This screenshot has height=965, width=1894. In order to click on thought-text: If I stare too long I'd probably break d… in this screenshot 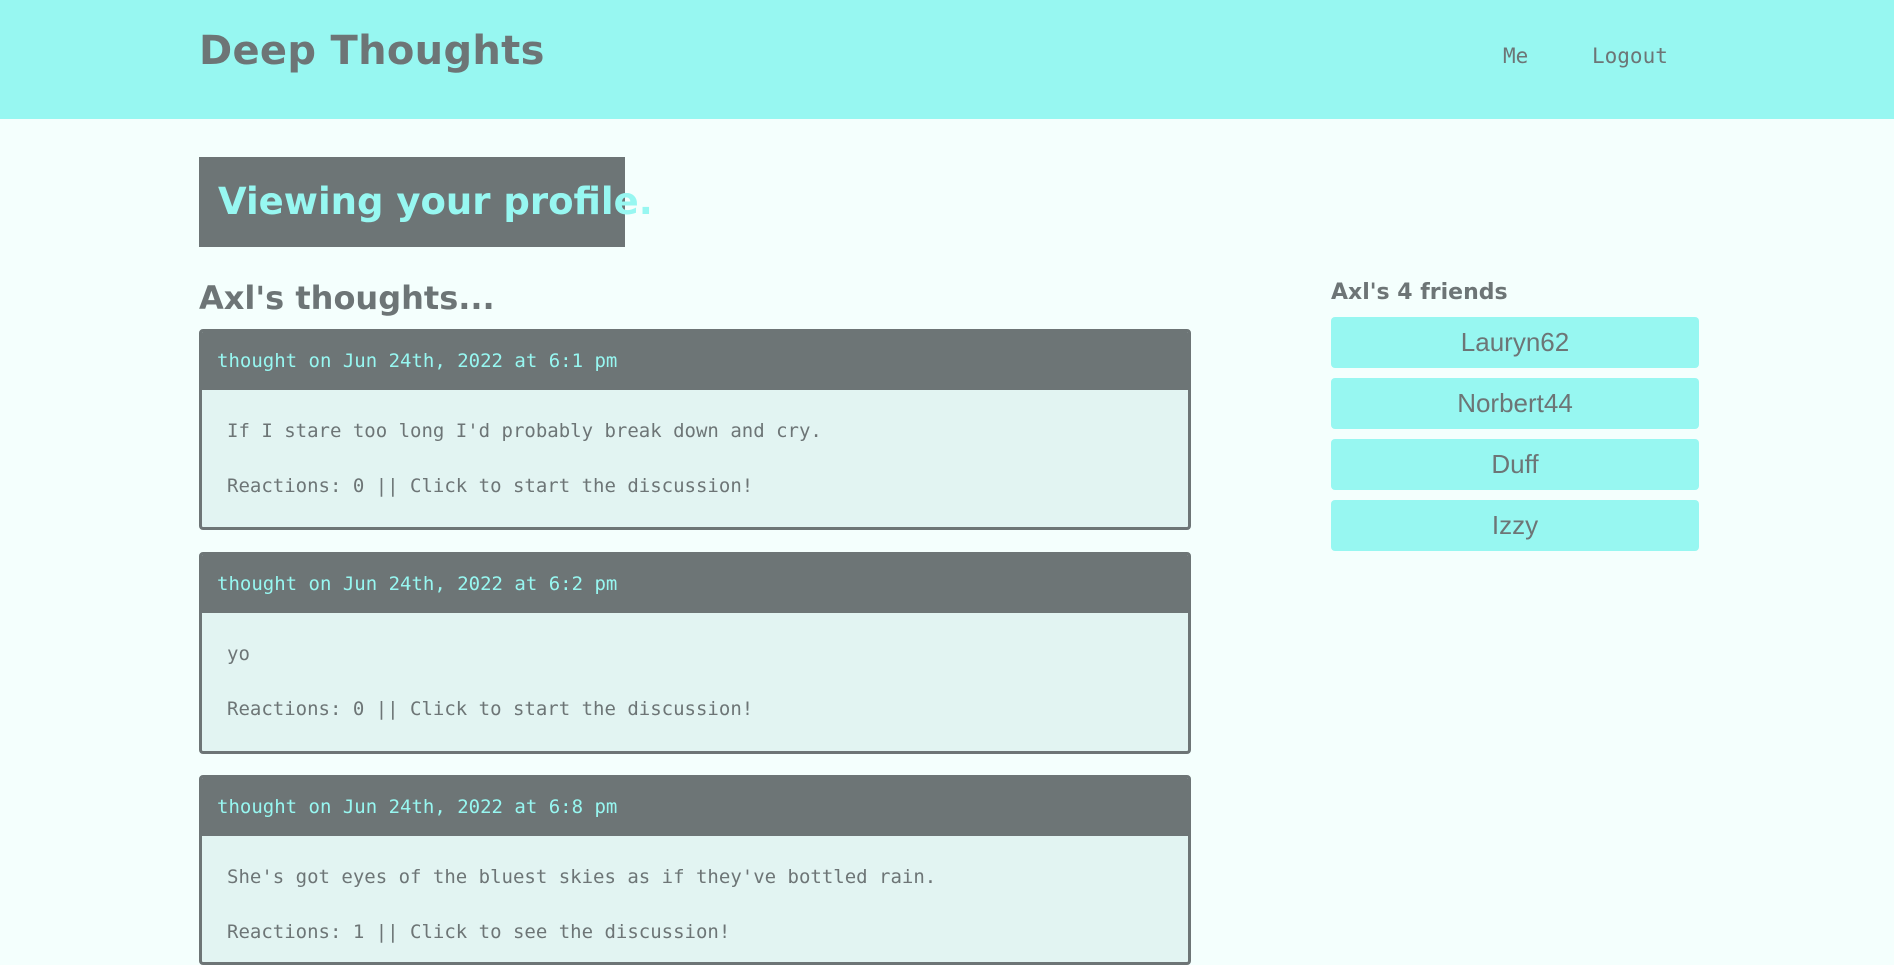, I will do `click(524, 431)`.